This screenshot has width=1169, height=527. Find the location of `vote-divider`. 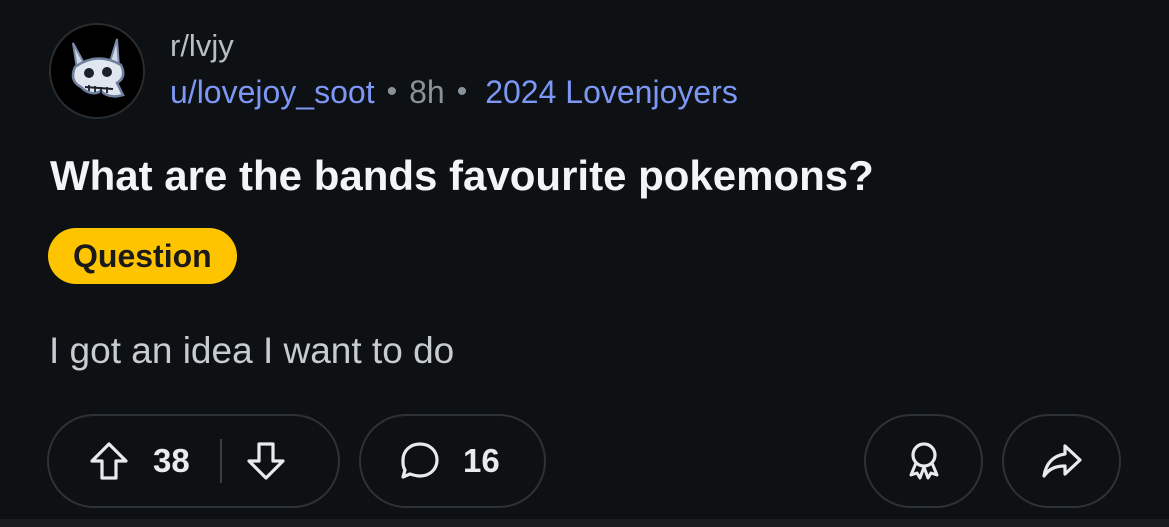

vote-divider is located at coordinates (220, 461).